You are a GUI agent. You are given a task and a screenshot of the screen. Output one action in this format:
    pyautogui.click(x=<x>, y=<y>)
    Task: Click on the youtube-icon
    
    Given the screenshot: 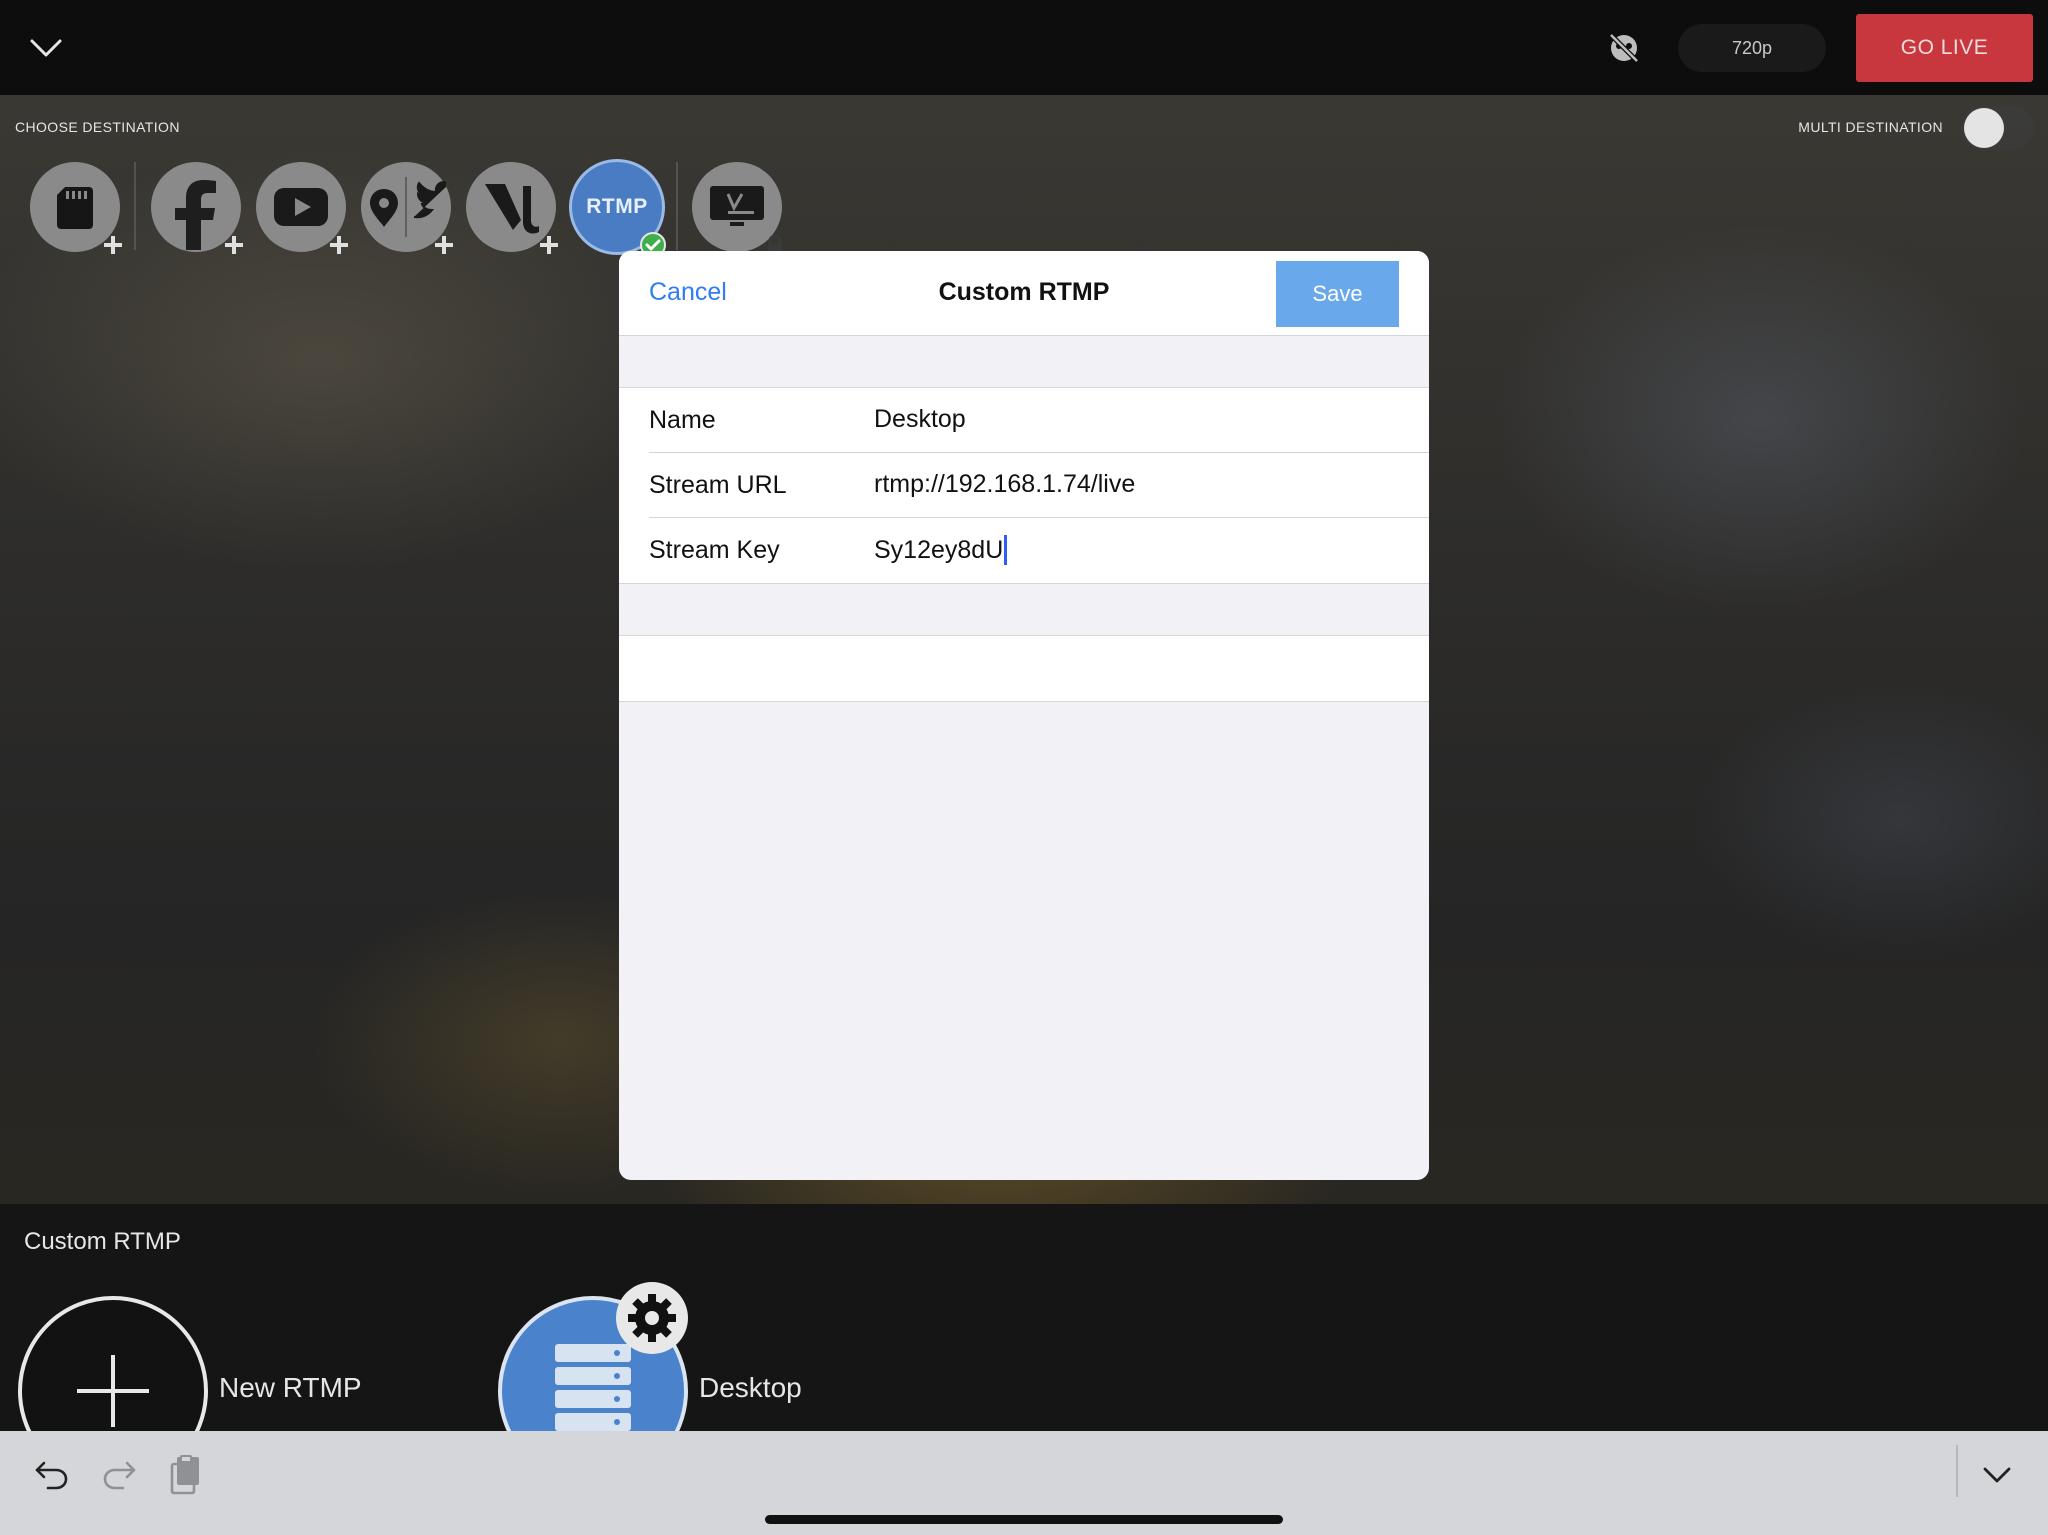 What is the action you would take?
    pyautogui.click(x=301, y=207)
    